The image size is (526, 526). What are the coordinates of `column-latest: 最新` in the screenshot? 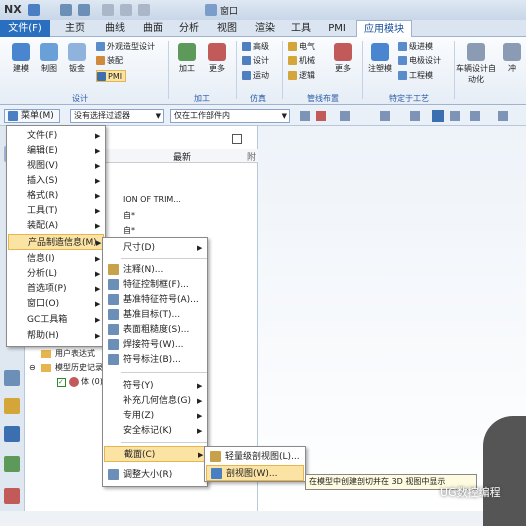 It's located at (182, 158).